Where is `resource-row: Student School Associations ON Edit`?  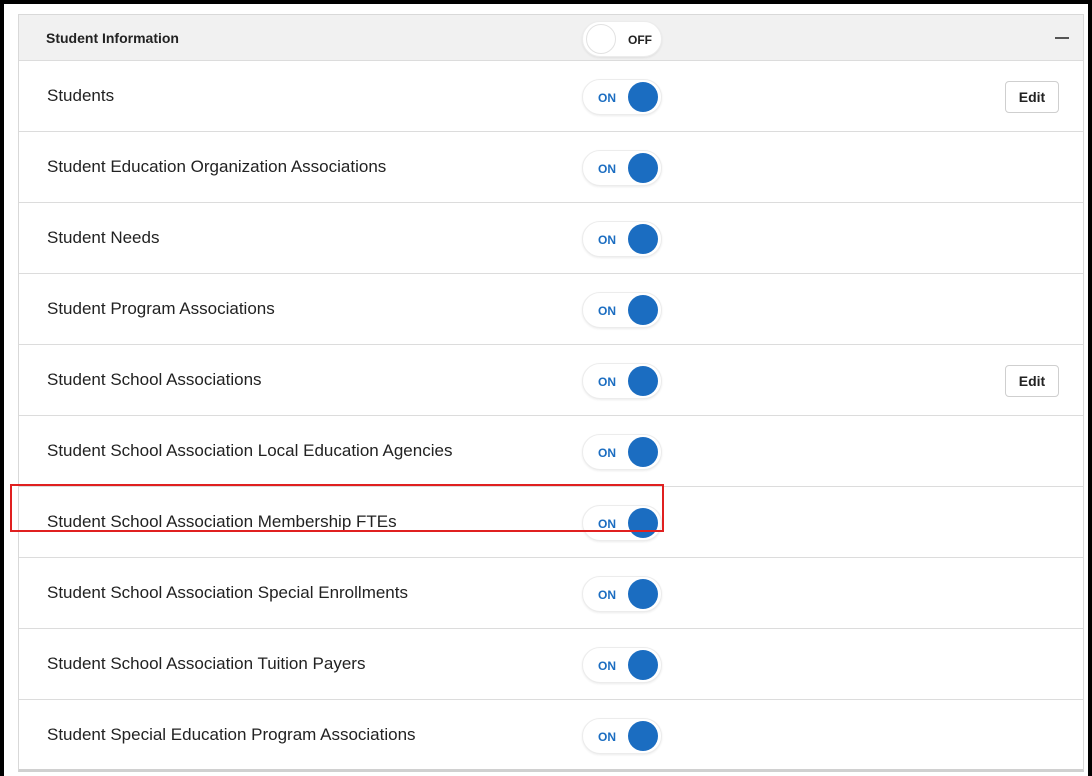
resource-row: Student School Associations ON Edit is located at coordinates (551, 379).